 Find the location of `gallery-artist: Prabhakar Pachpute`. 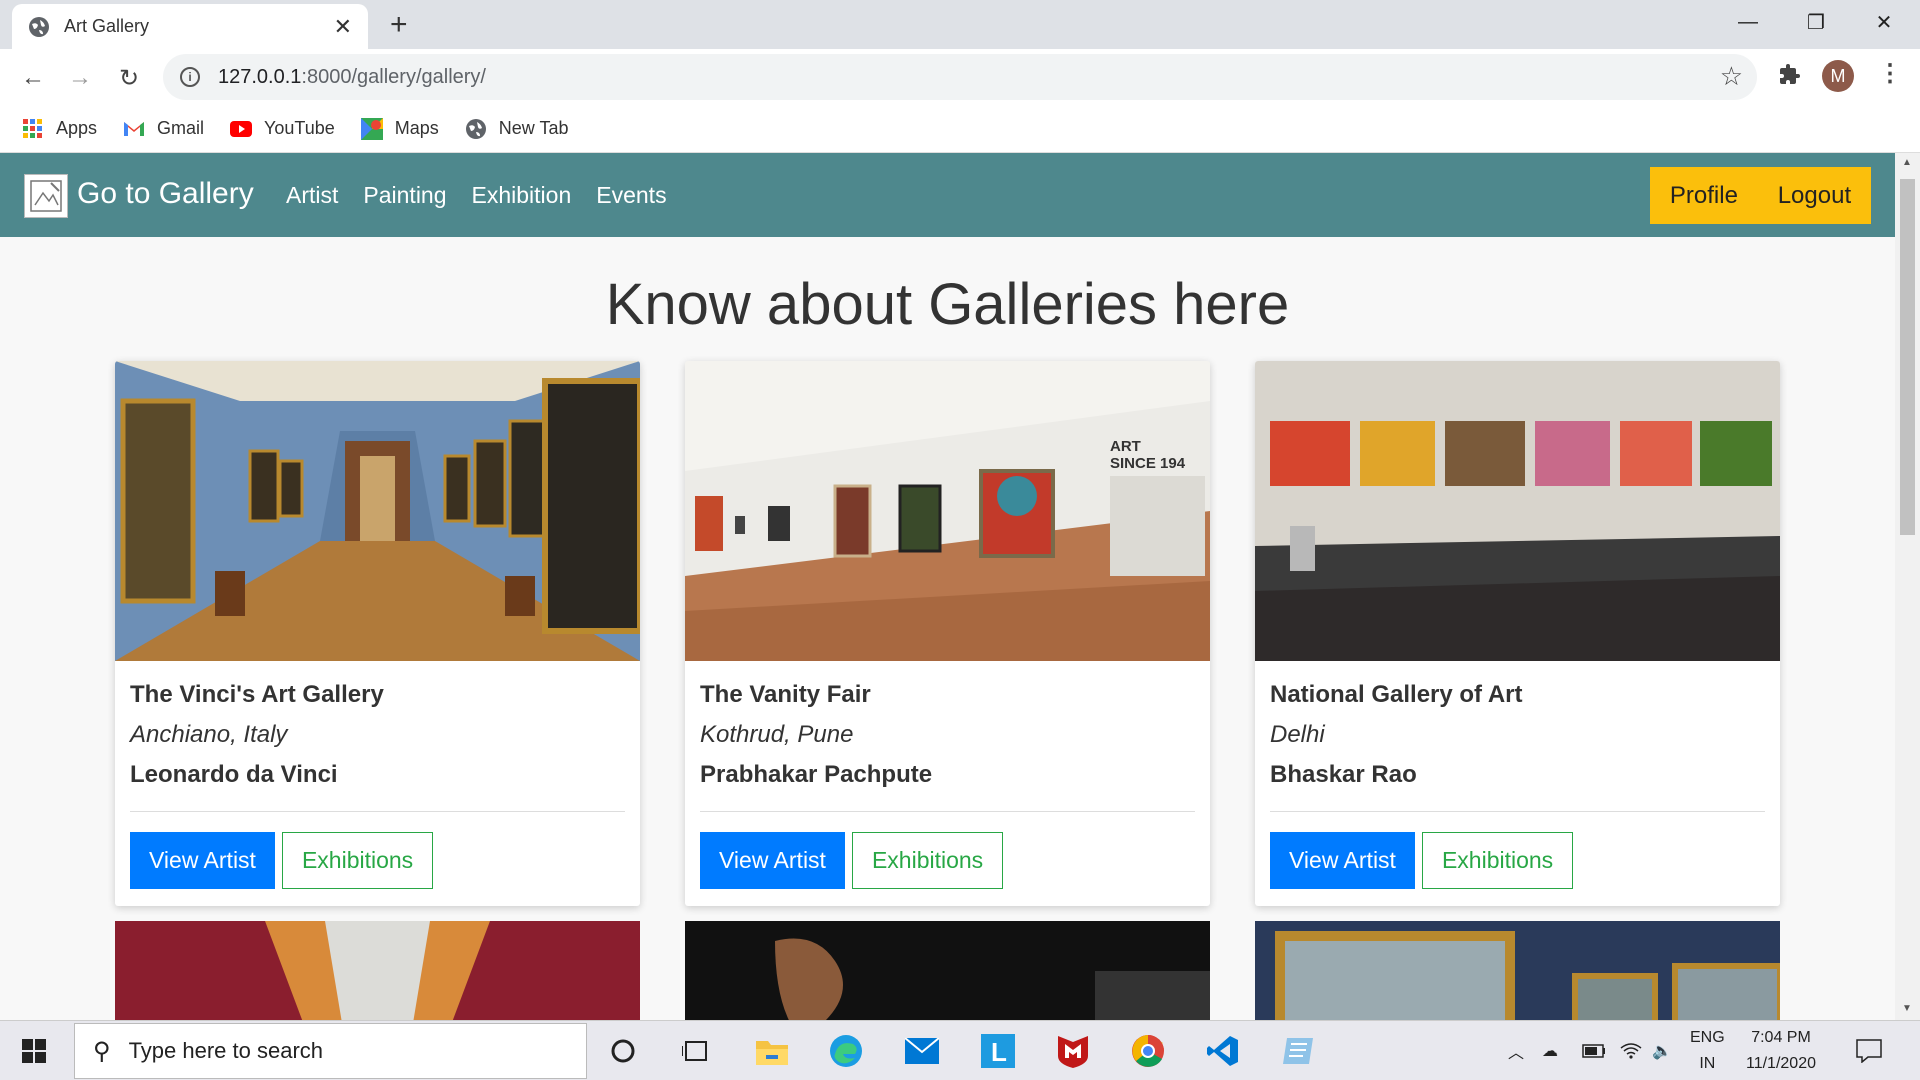

gallery-artist: Prabhakar Pachpute is located at coordinates (816, 774).